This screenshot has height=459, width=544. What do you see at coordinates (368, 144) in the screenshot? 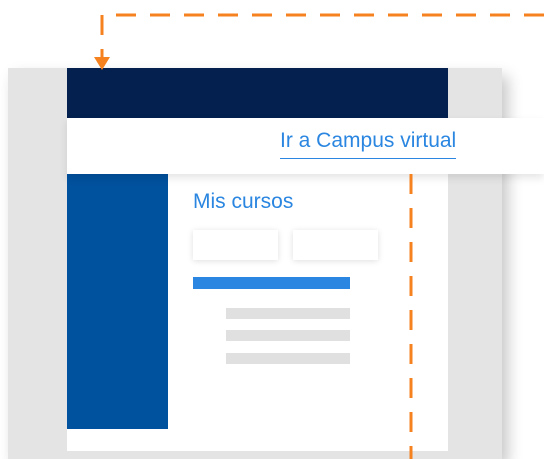
I see `campus-virtual-link: Ir a Campus virtual` at bounding box center [368, 144].